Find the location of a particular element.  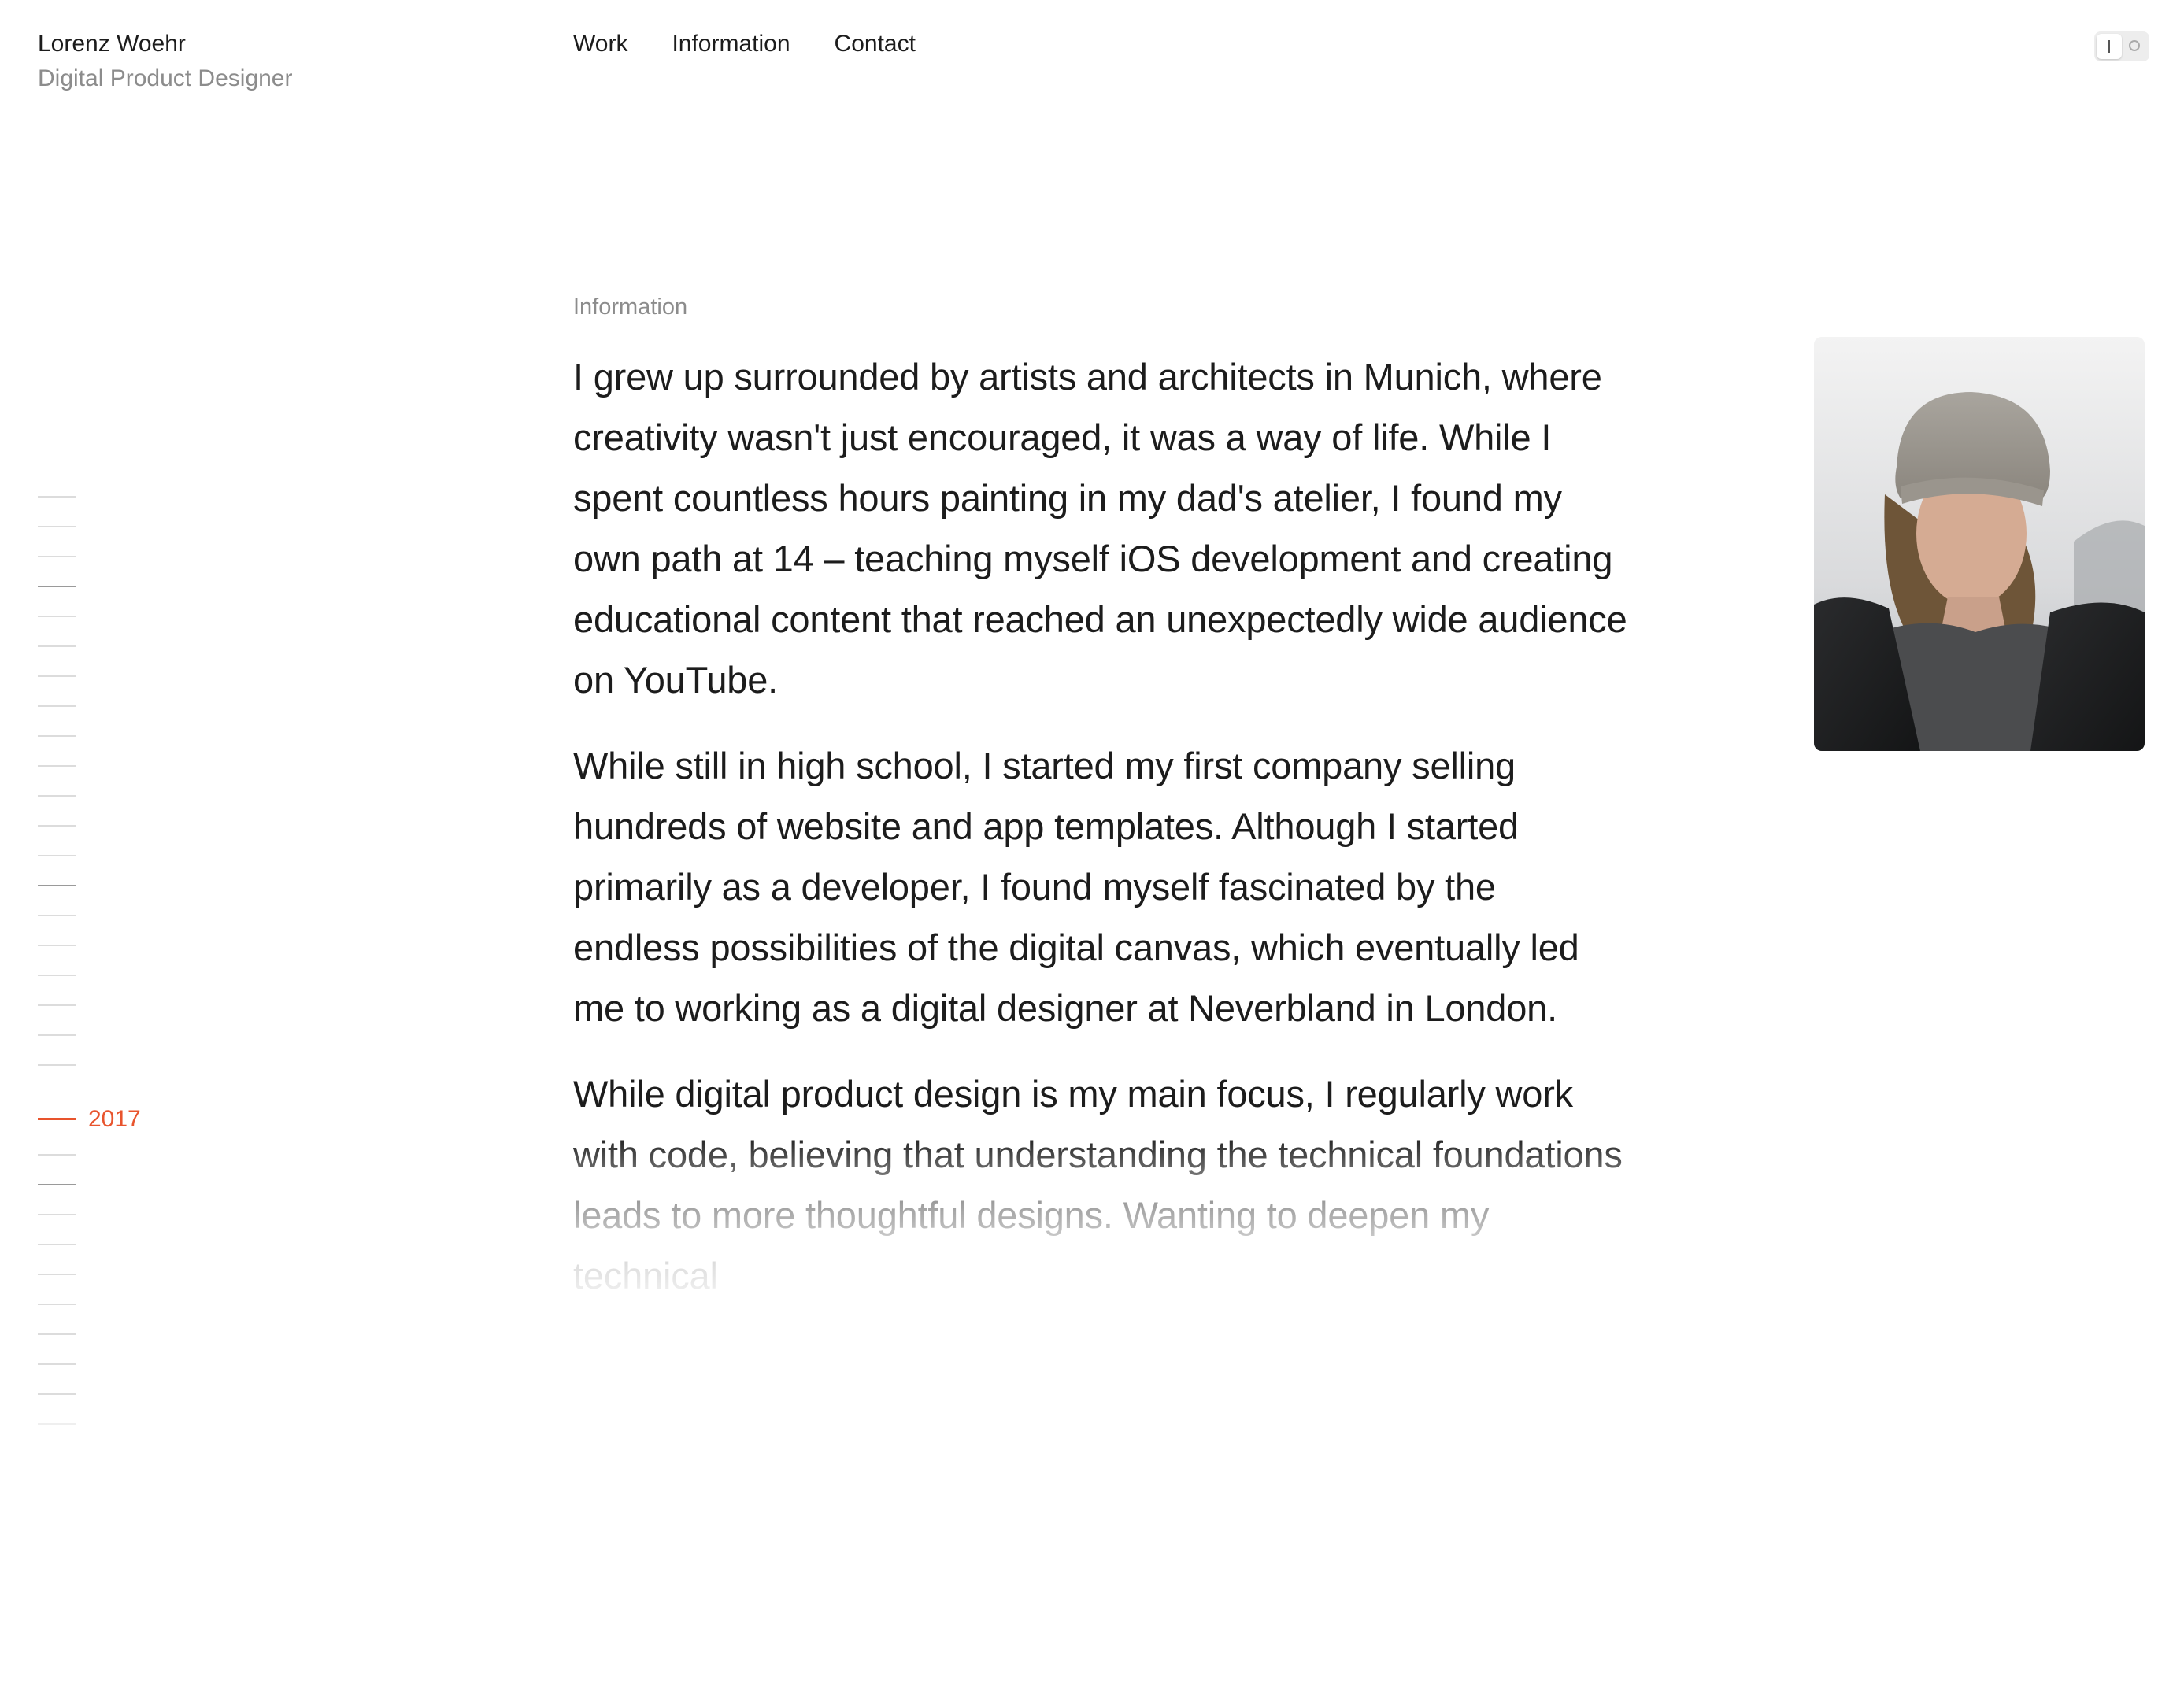

section-label: Information is located at coordinates (630, 307).